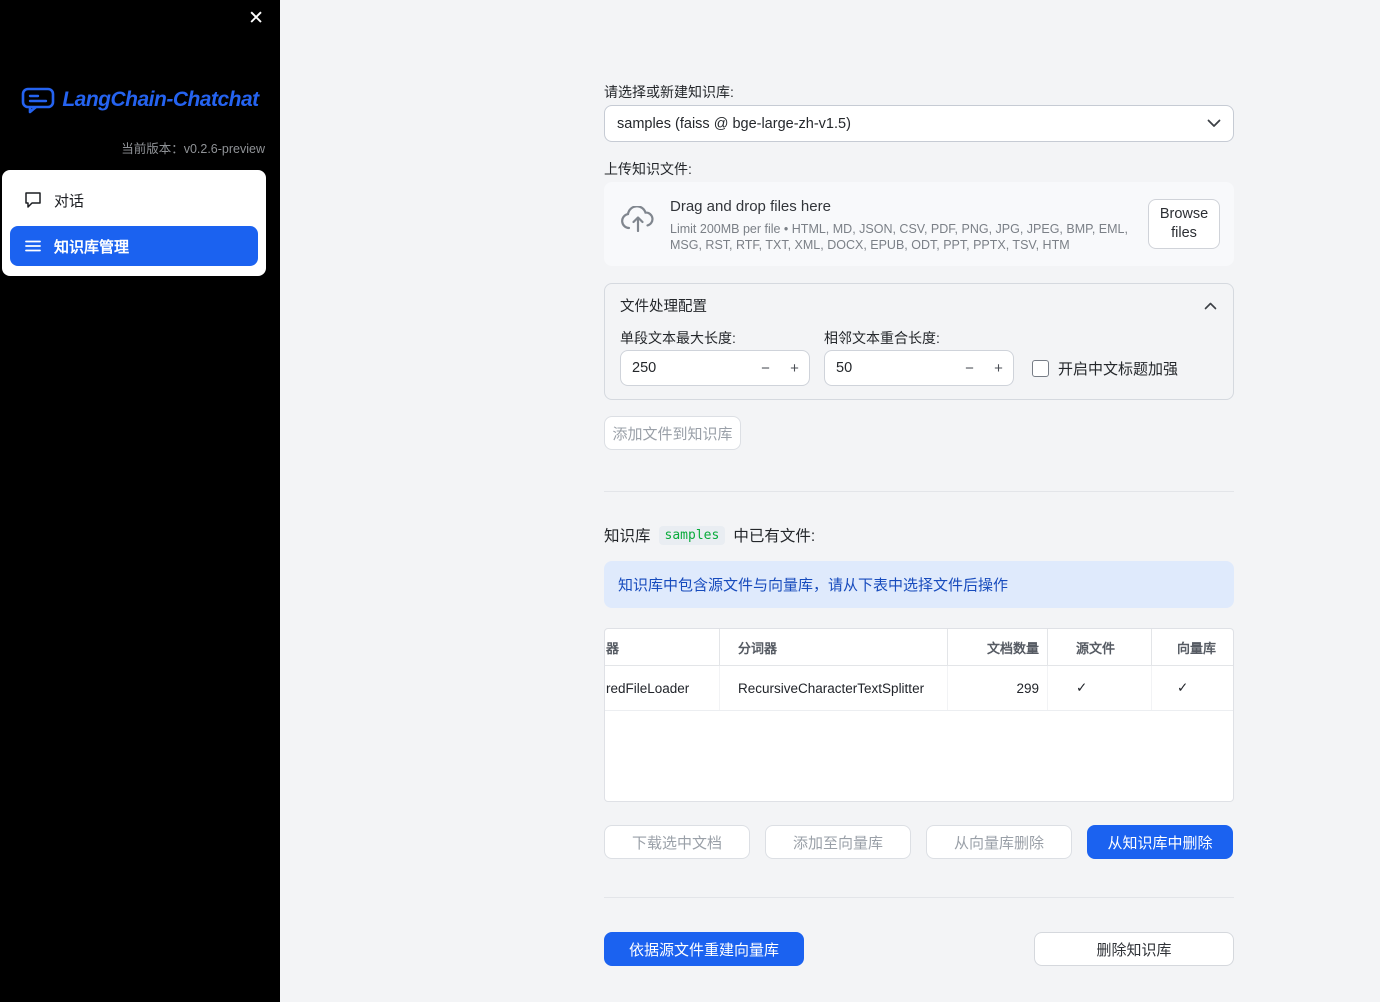  What do you see at coordinates (669, 92) in the screenshot?
I see `kb-select-label: 请选择或新建知识库:` at bounding box center [669, 92].